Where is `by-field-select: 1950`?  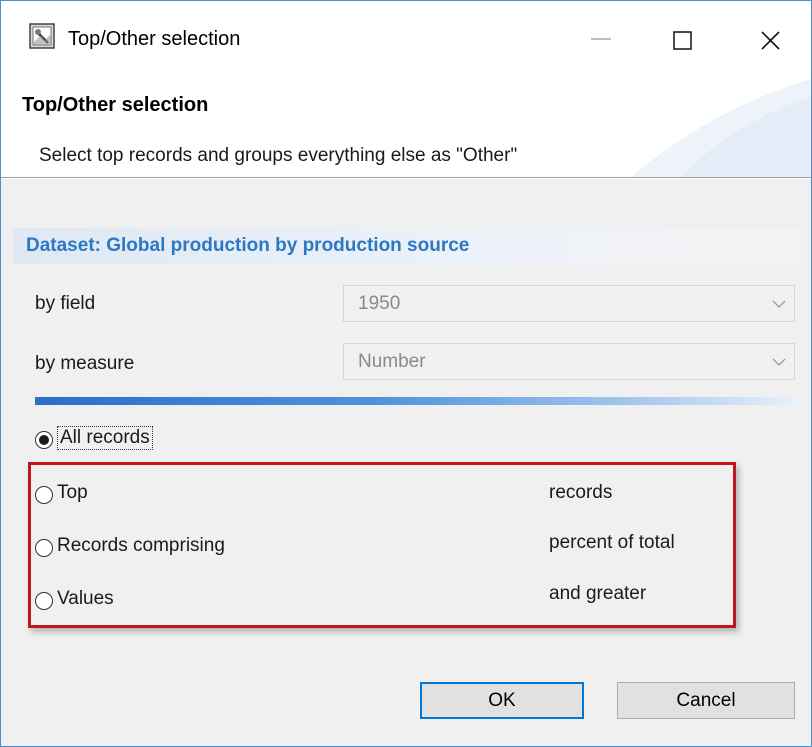 by-field-select: 1950 is located at coordinates (569, 303).